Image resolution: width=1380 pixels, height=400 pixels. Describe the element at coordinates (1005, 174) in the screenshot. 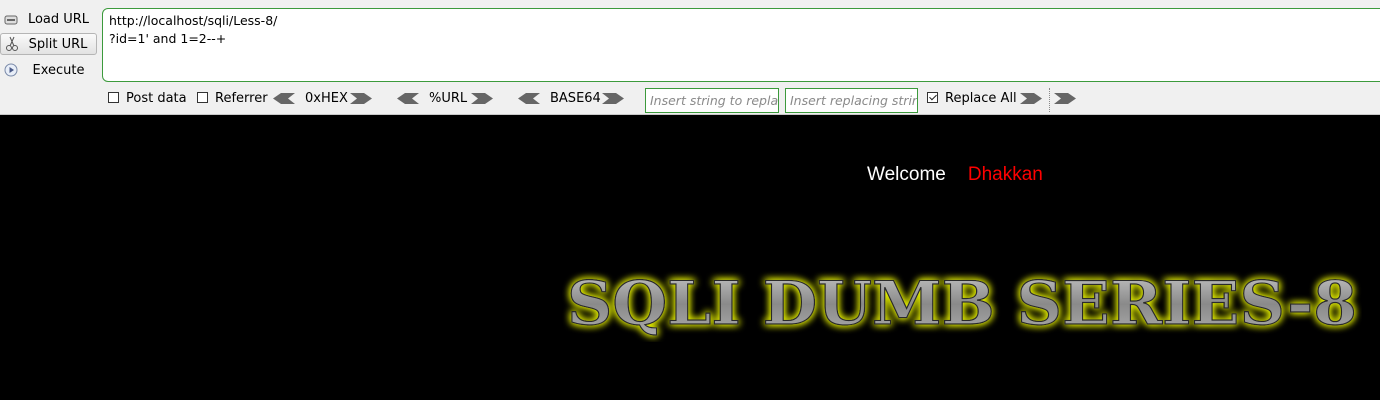

I see `user-name: Dhakkan` at that location.